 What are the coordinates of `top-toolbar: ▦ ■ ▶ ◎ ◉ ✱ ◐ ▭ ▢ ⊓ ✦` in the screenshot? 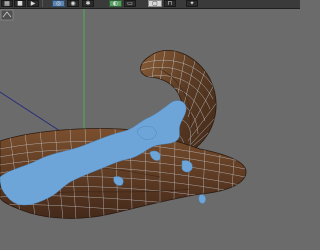 It's located at (150, 4).